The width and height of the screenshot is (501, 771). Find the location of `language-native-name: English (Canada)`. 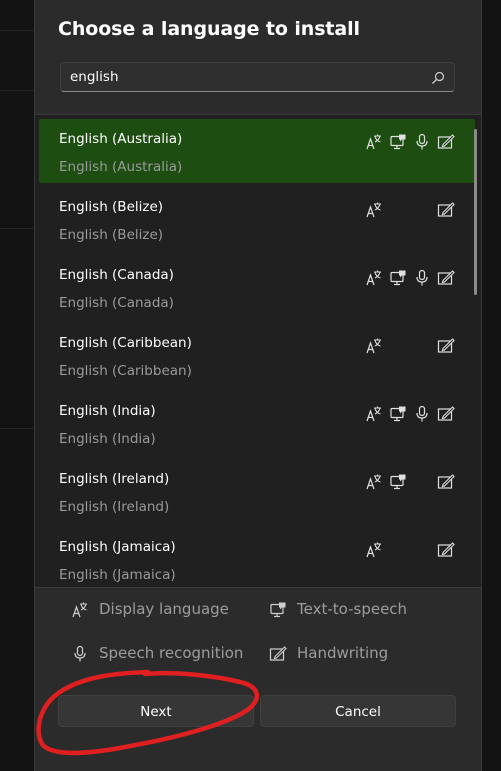

language-native-name: English (Canada) is located at coordinates (116, 303).